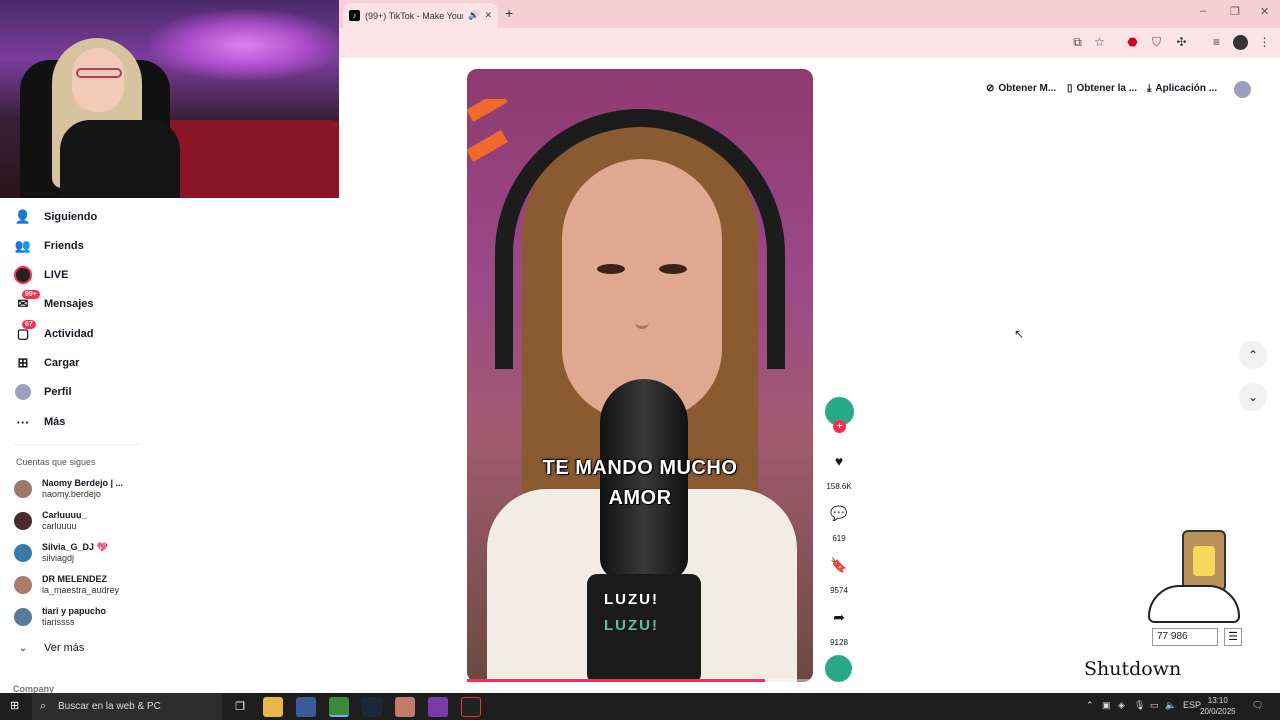  What do you see at coordinates (54, 332) in the screenshot?
I see `sidebar-item-actividad: ▢ 67 Actividad` at bounding box center [54, 332].